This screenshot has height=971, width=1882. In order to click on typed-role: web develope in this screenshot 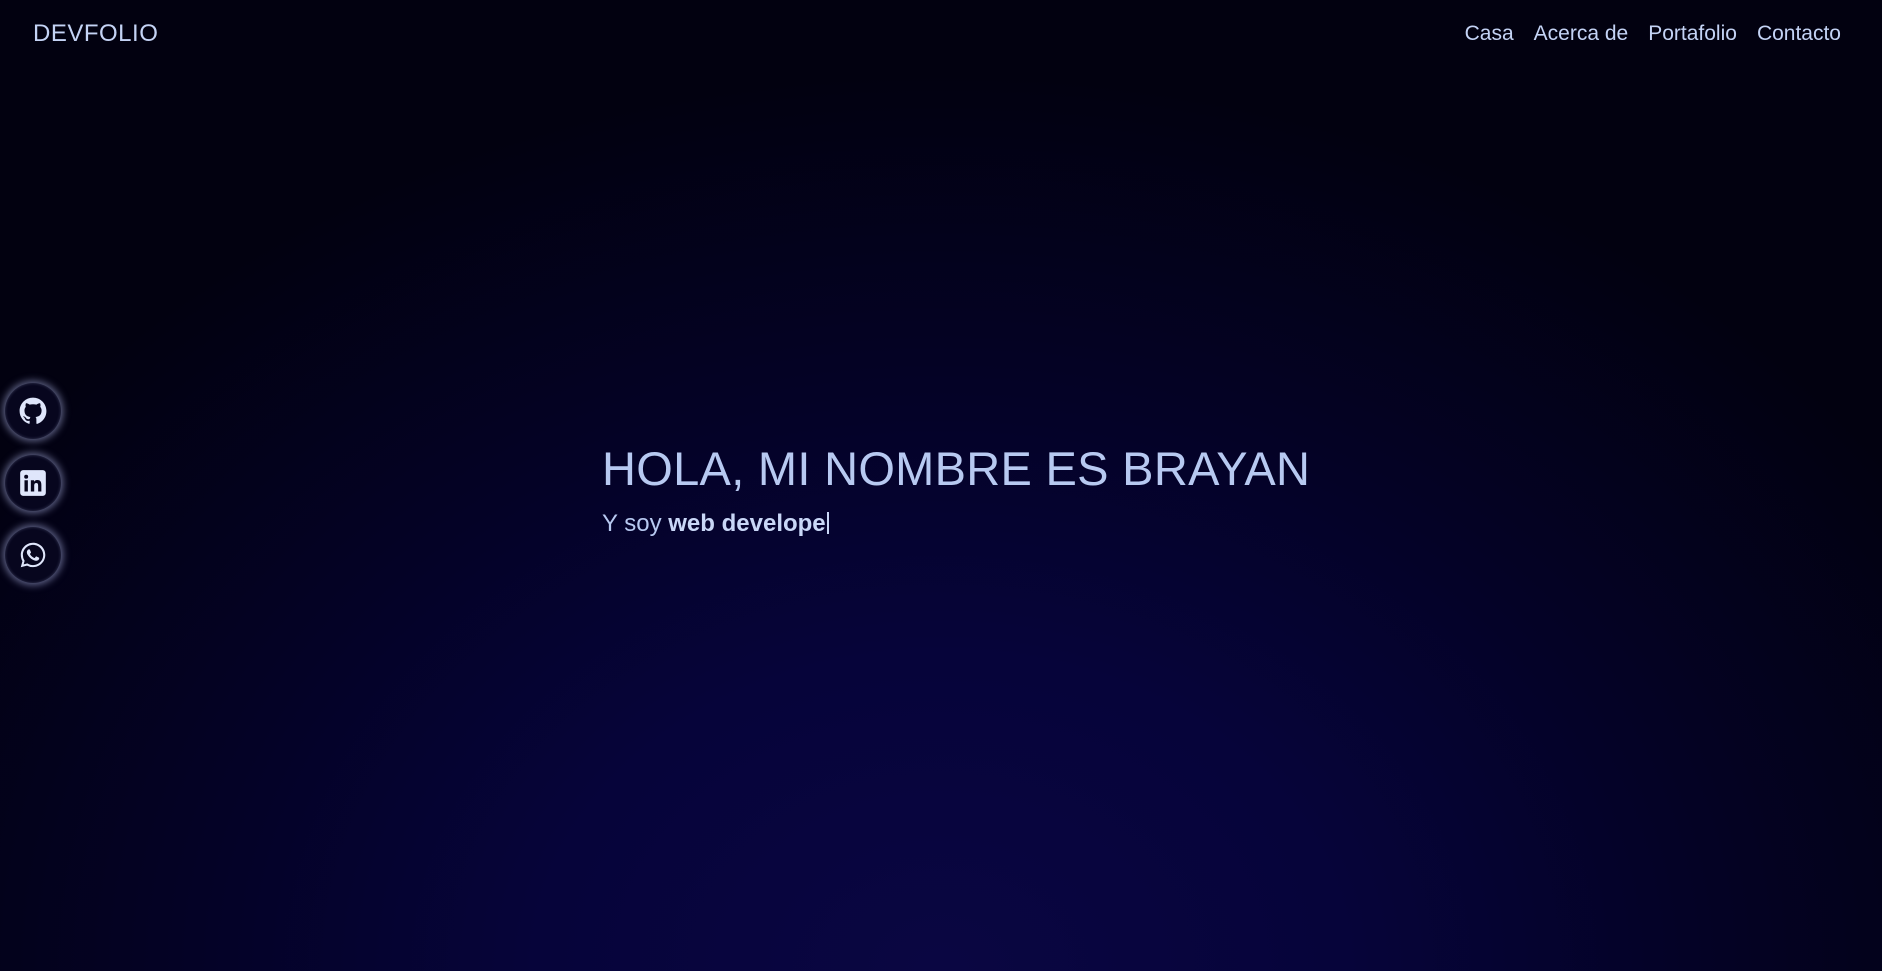, I will do `click(747, 523)`.